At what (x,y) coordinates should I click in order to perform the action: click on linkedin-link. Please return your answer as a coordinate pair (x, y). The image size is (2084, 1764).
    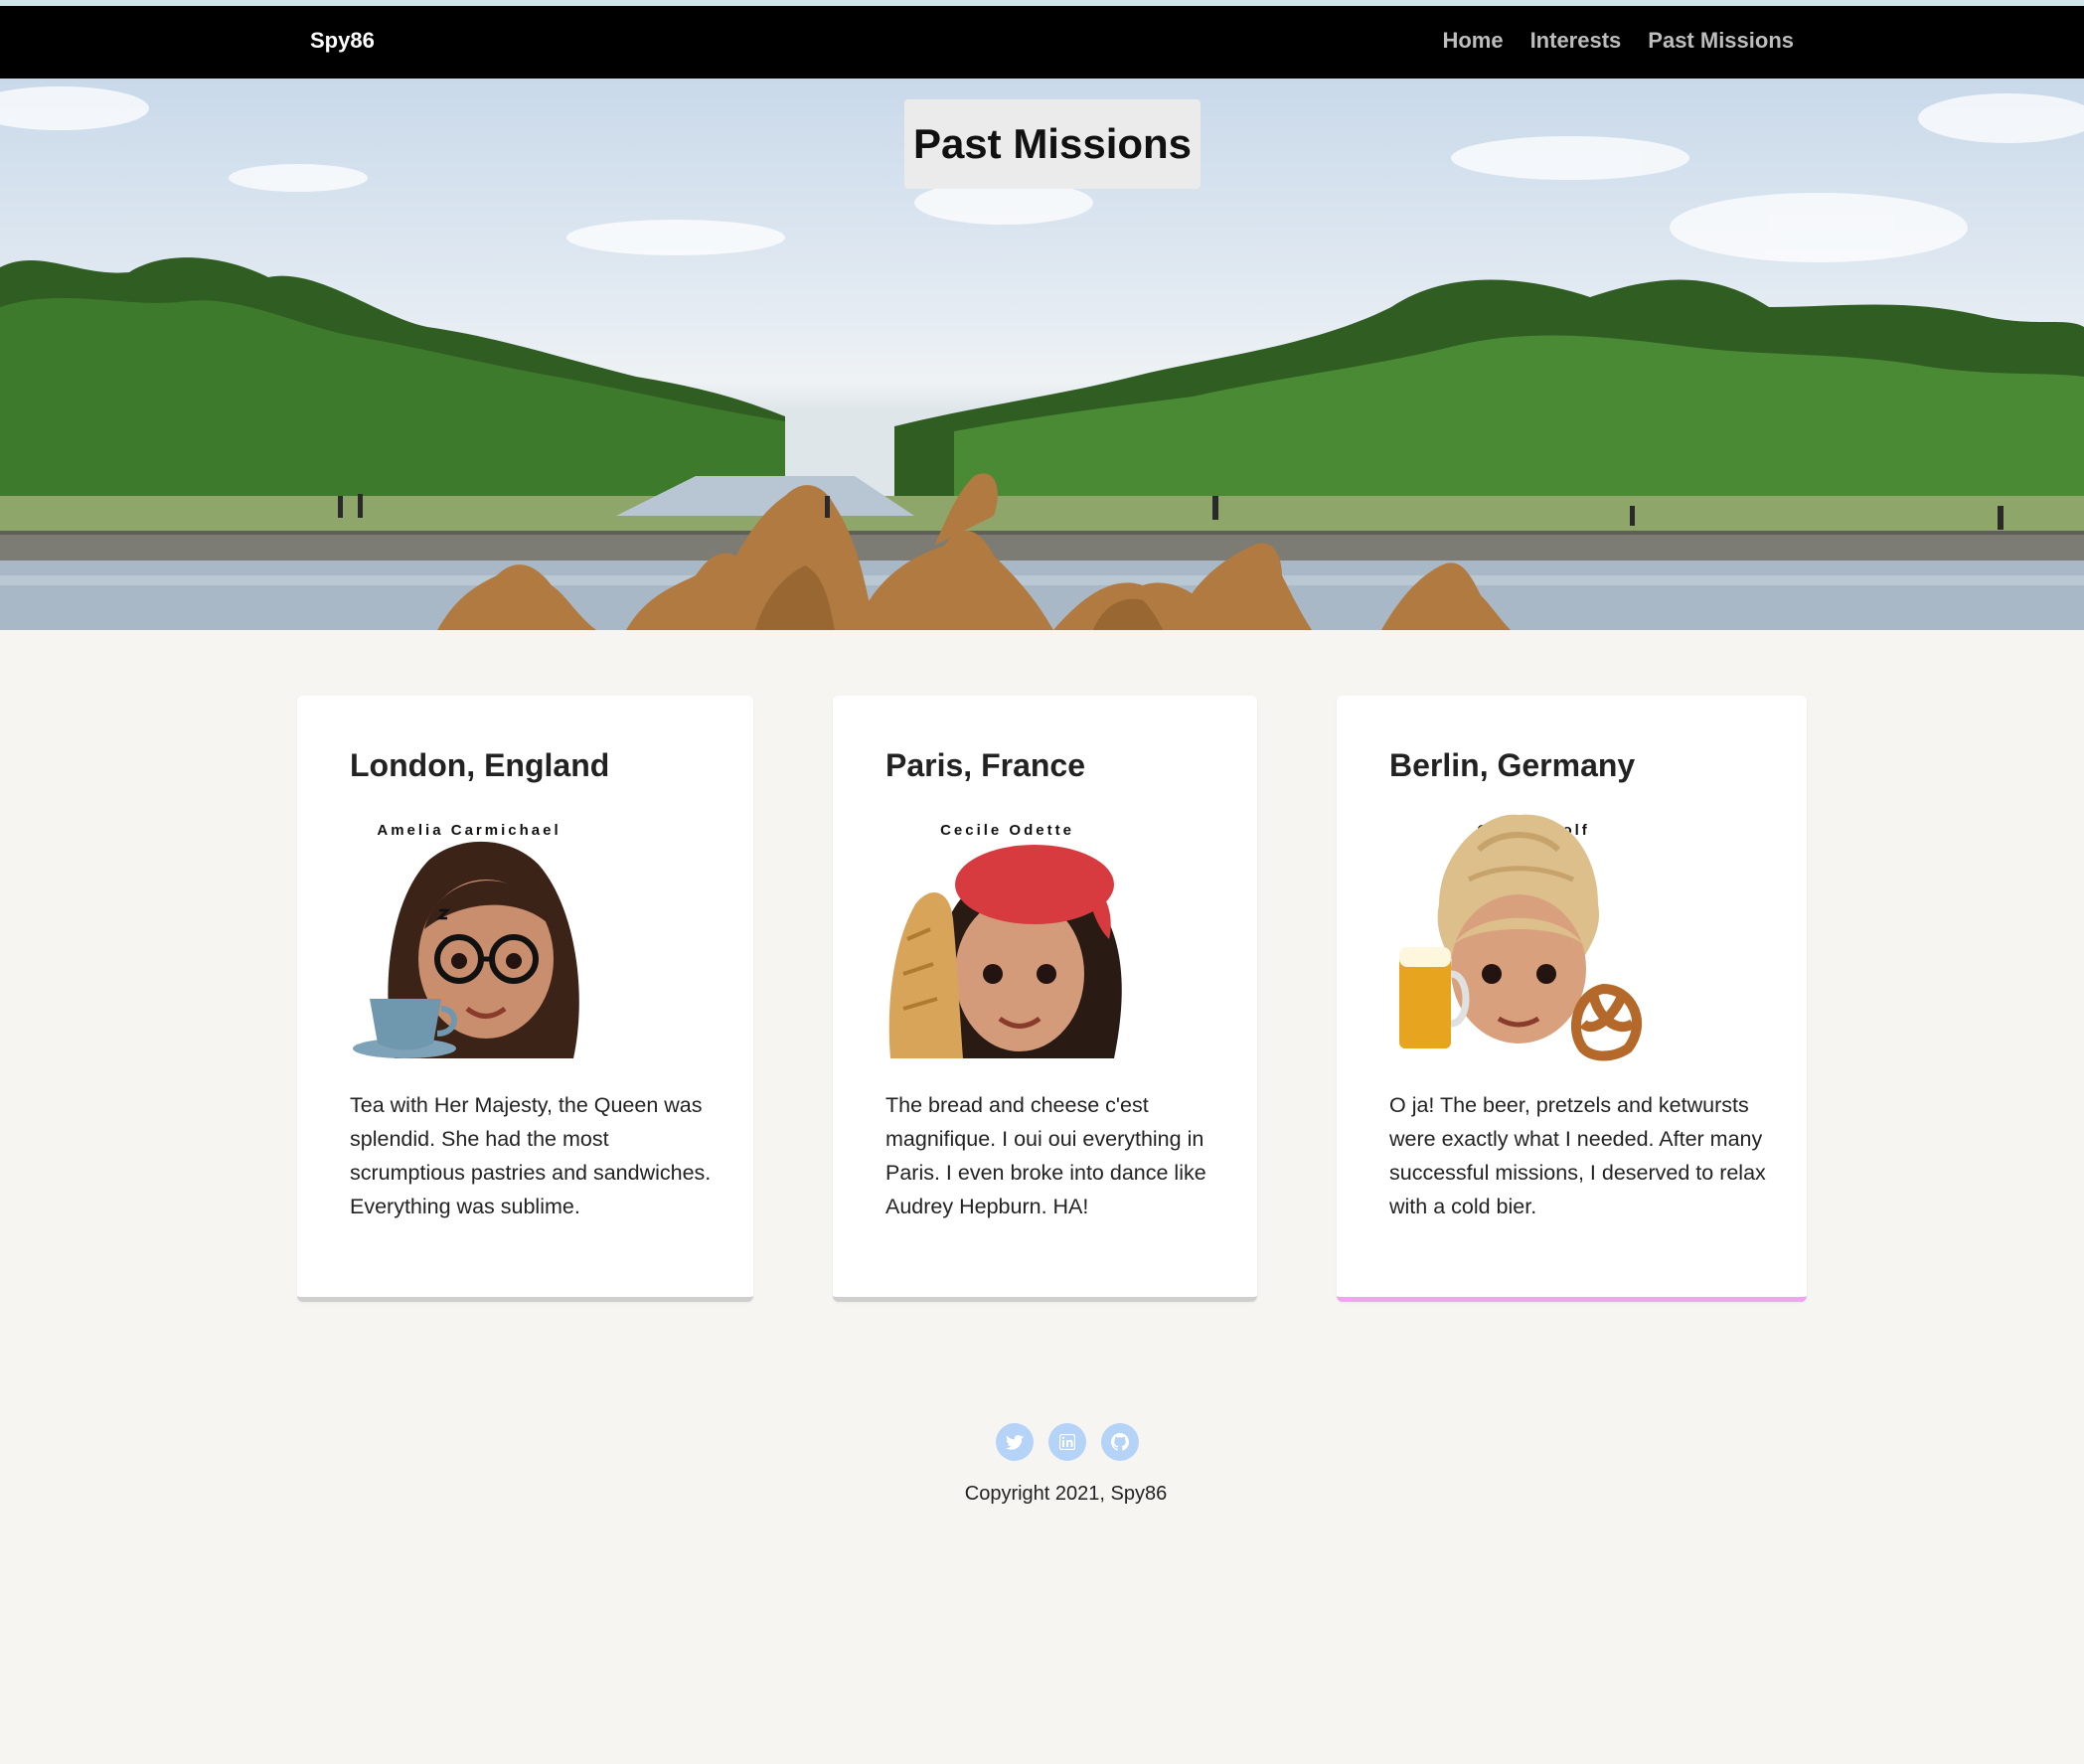
    Looking at the image, I should click on (1067, 1442).